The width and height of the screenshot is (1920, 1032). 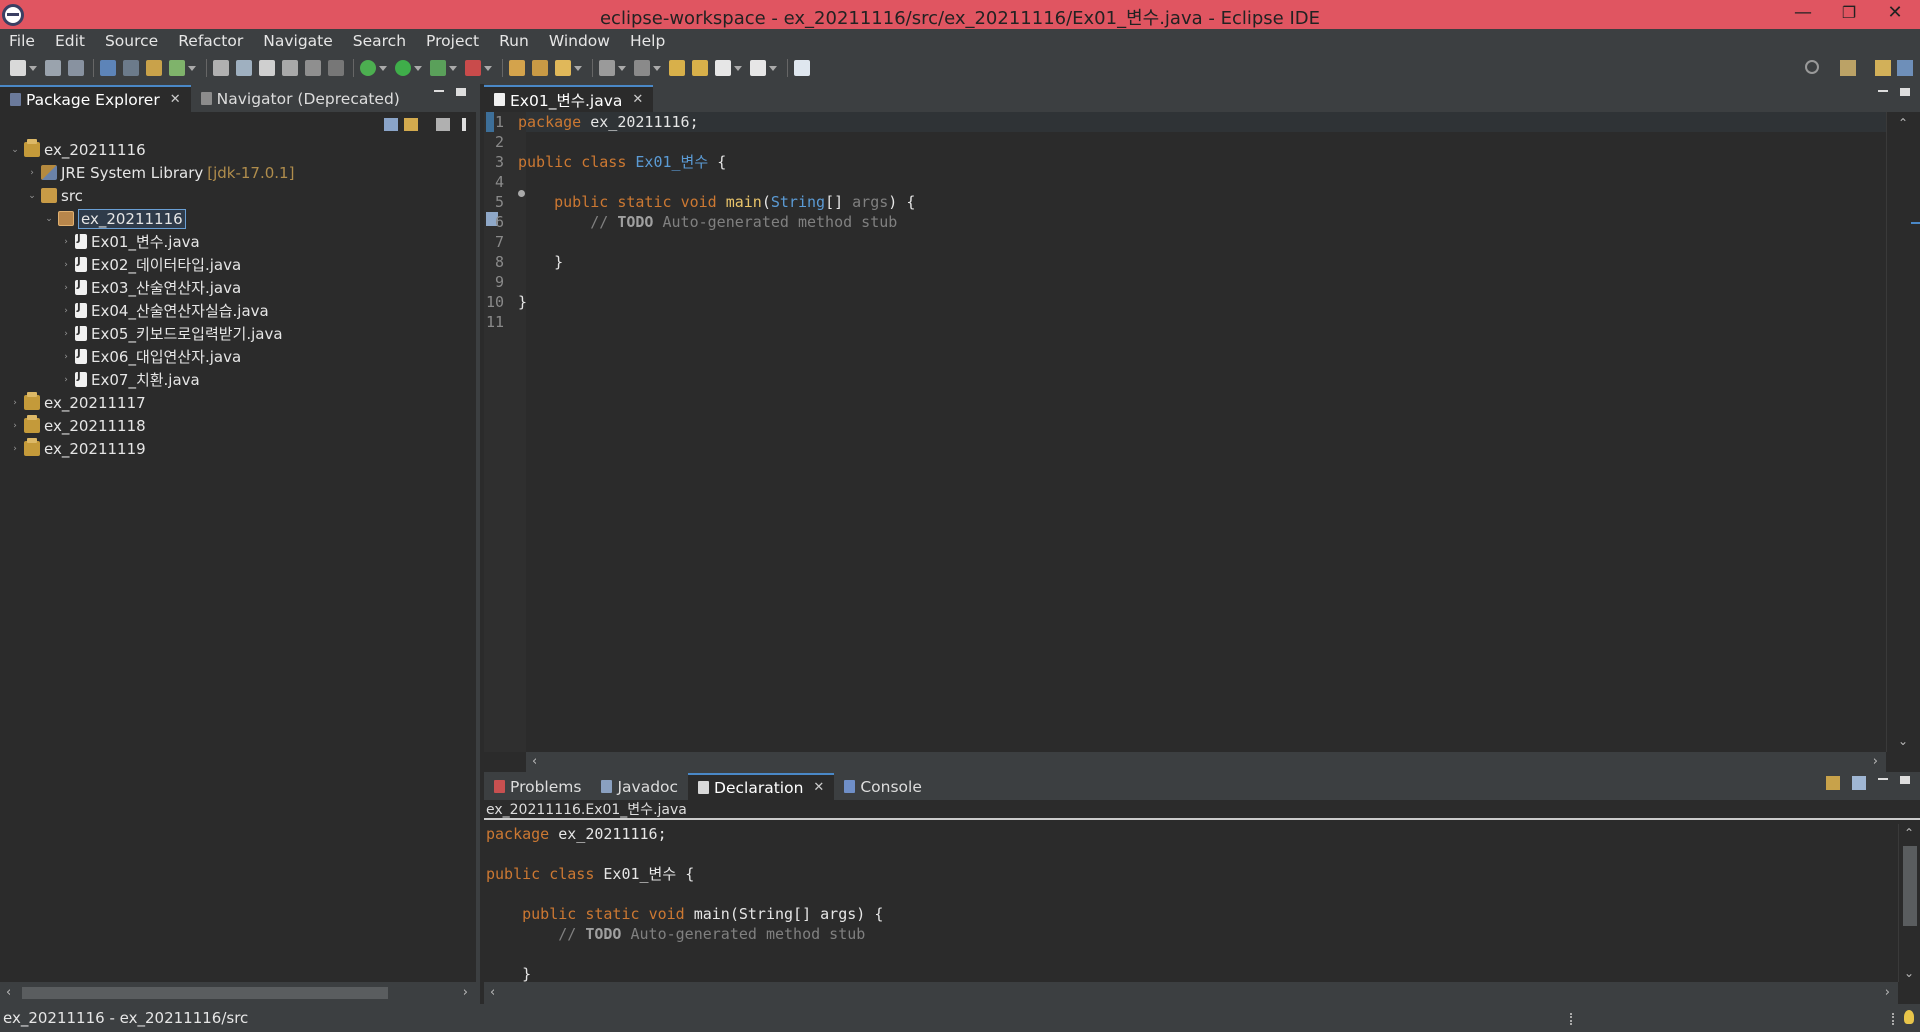 I want to click on toggle-comment-icon, so click(x=221, y=68).